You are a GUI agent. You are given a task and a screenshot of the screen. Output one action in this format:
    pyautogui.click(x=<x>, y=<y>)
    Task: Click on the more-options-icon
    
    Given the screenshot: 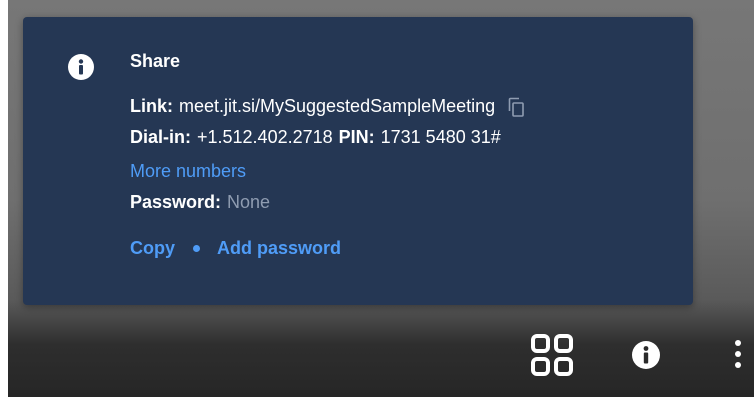 What is the action you would take?
    pyautogui.click(x=738, y=354)
    